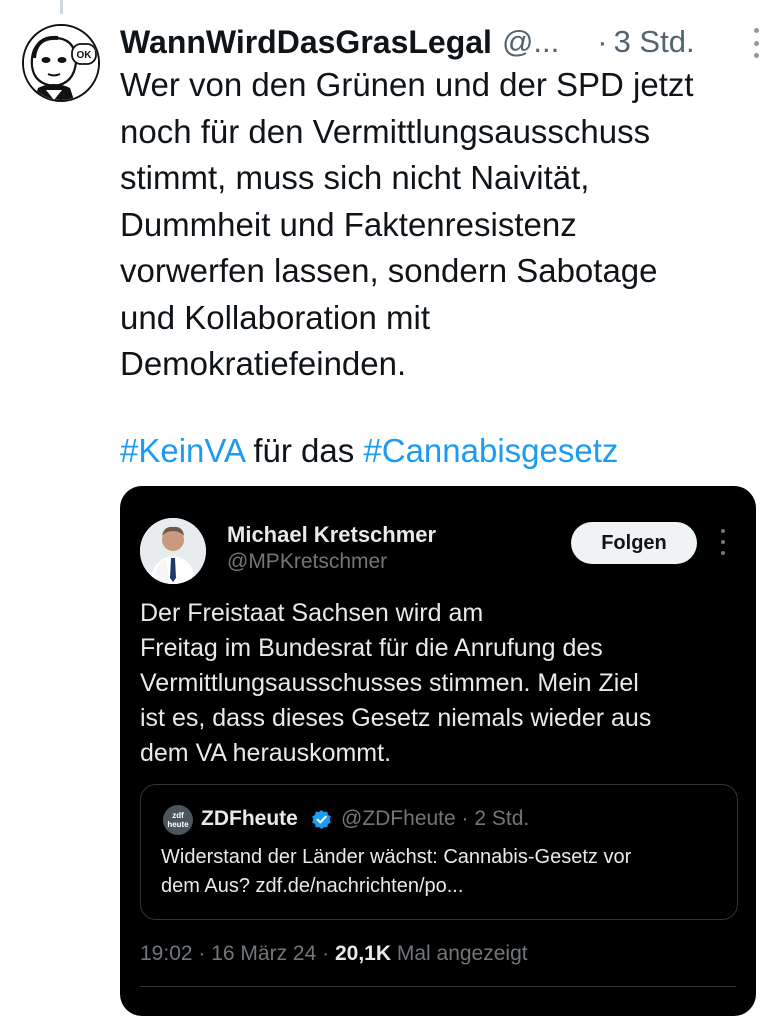  Describe the element at coordinates (306, 42) in the screenshot. I see `author-name: WannWirdDasGrasLegal` at that location.